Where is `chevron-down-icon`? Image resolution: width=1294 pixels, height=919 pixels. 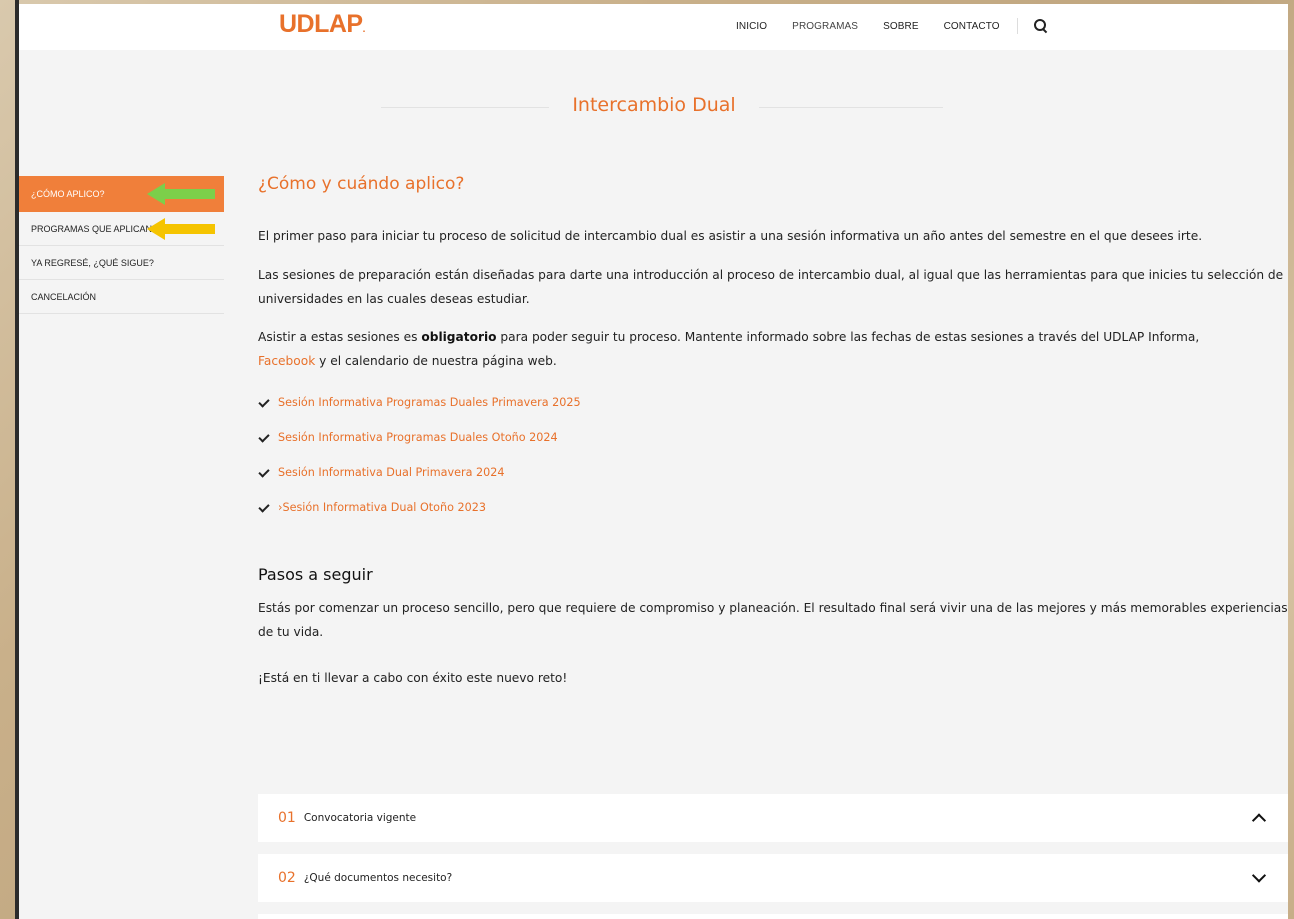
chevron-down-icon is located at coordinates (1259, 875).